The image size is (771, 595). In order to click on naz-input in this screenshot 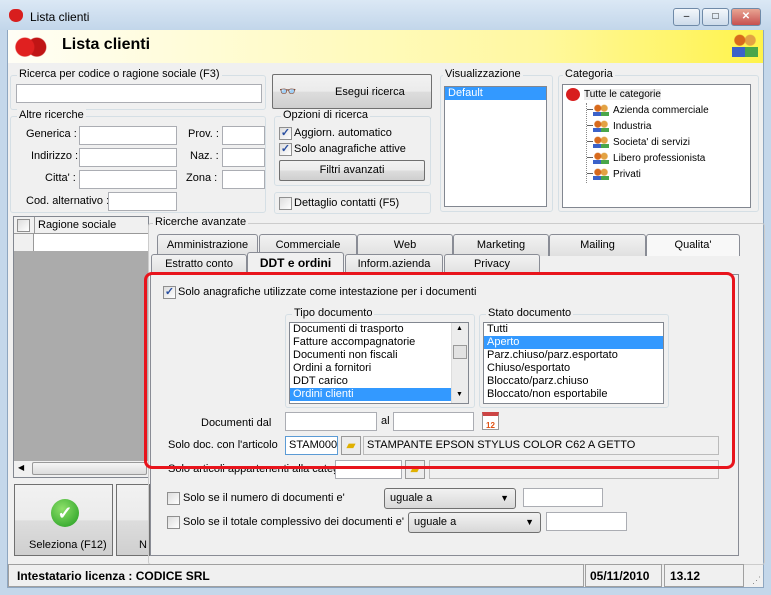, I will do `click(243, 157)`.